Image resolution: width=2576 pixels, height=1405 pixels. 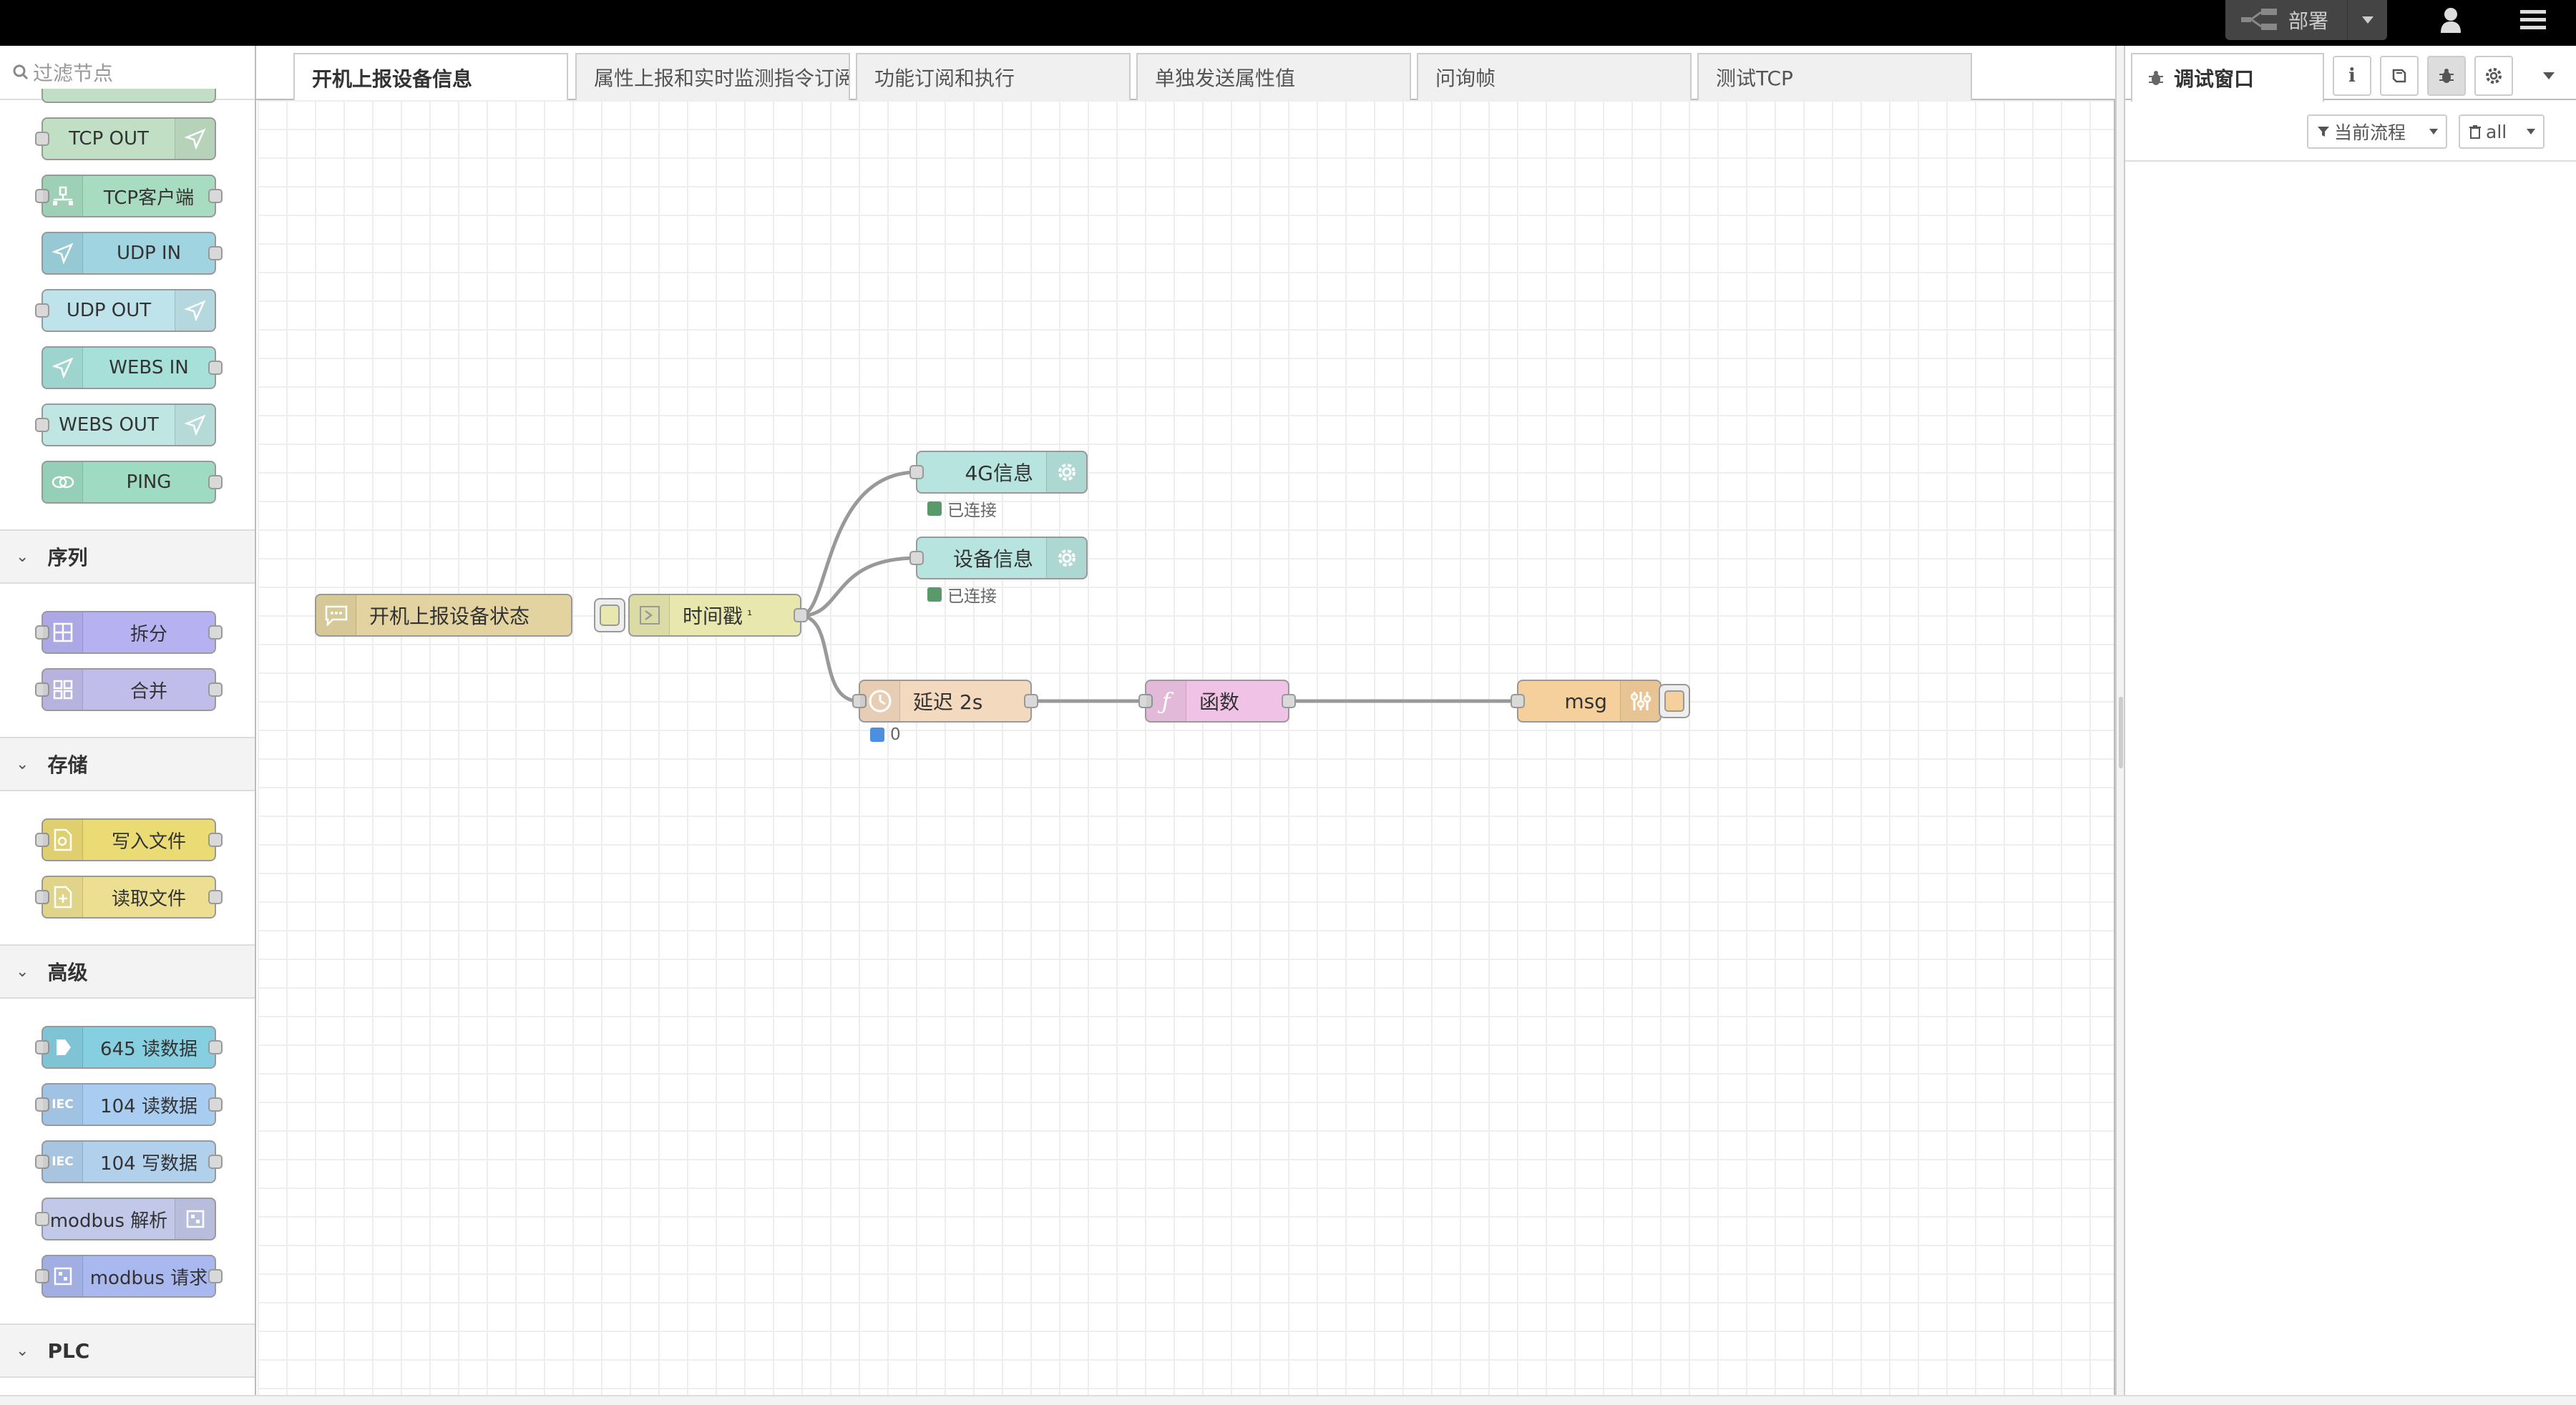 I want to click on category-storage: ⌄ 存储, so click(x=127, y=764).